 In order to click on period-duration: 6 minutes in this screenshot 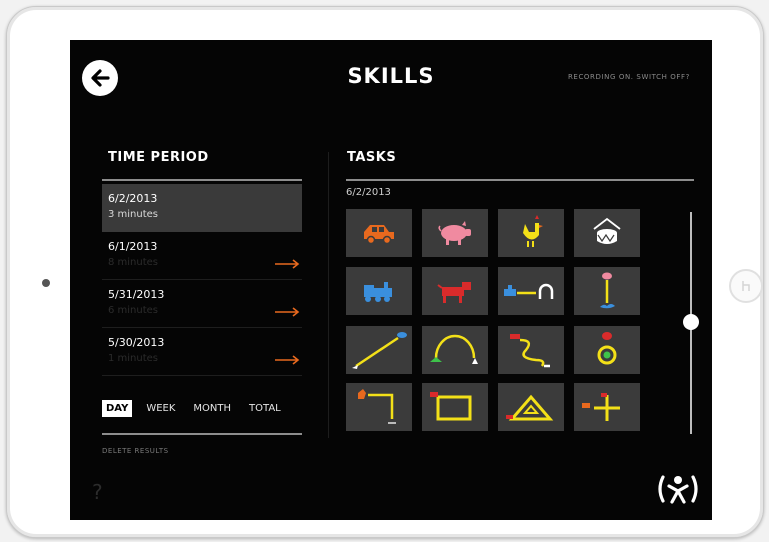, I will do `click(133, 310)`.